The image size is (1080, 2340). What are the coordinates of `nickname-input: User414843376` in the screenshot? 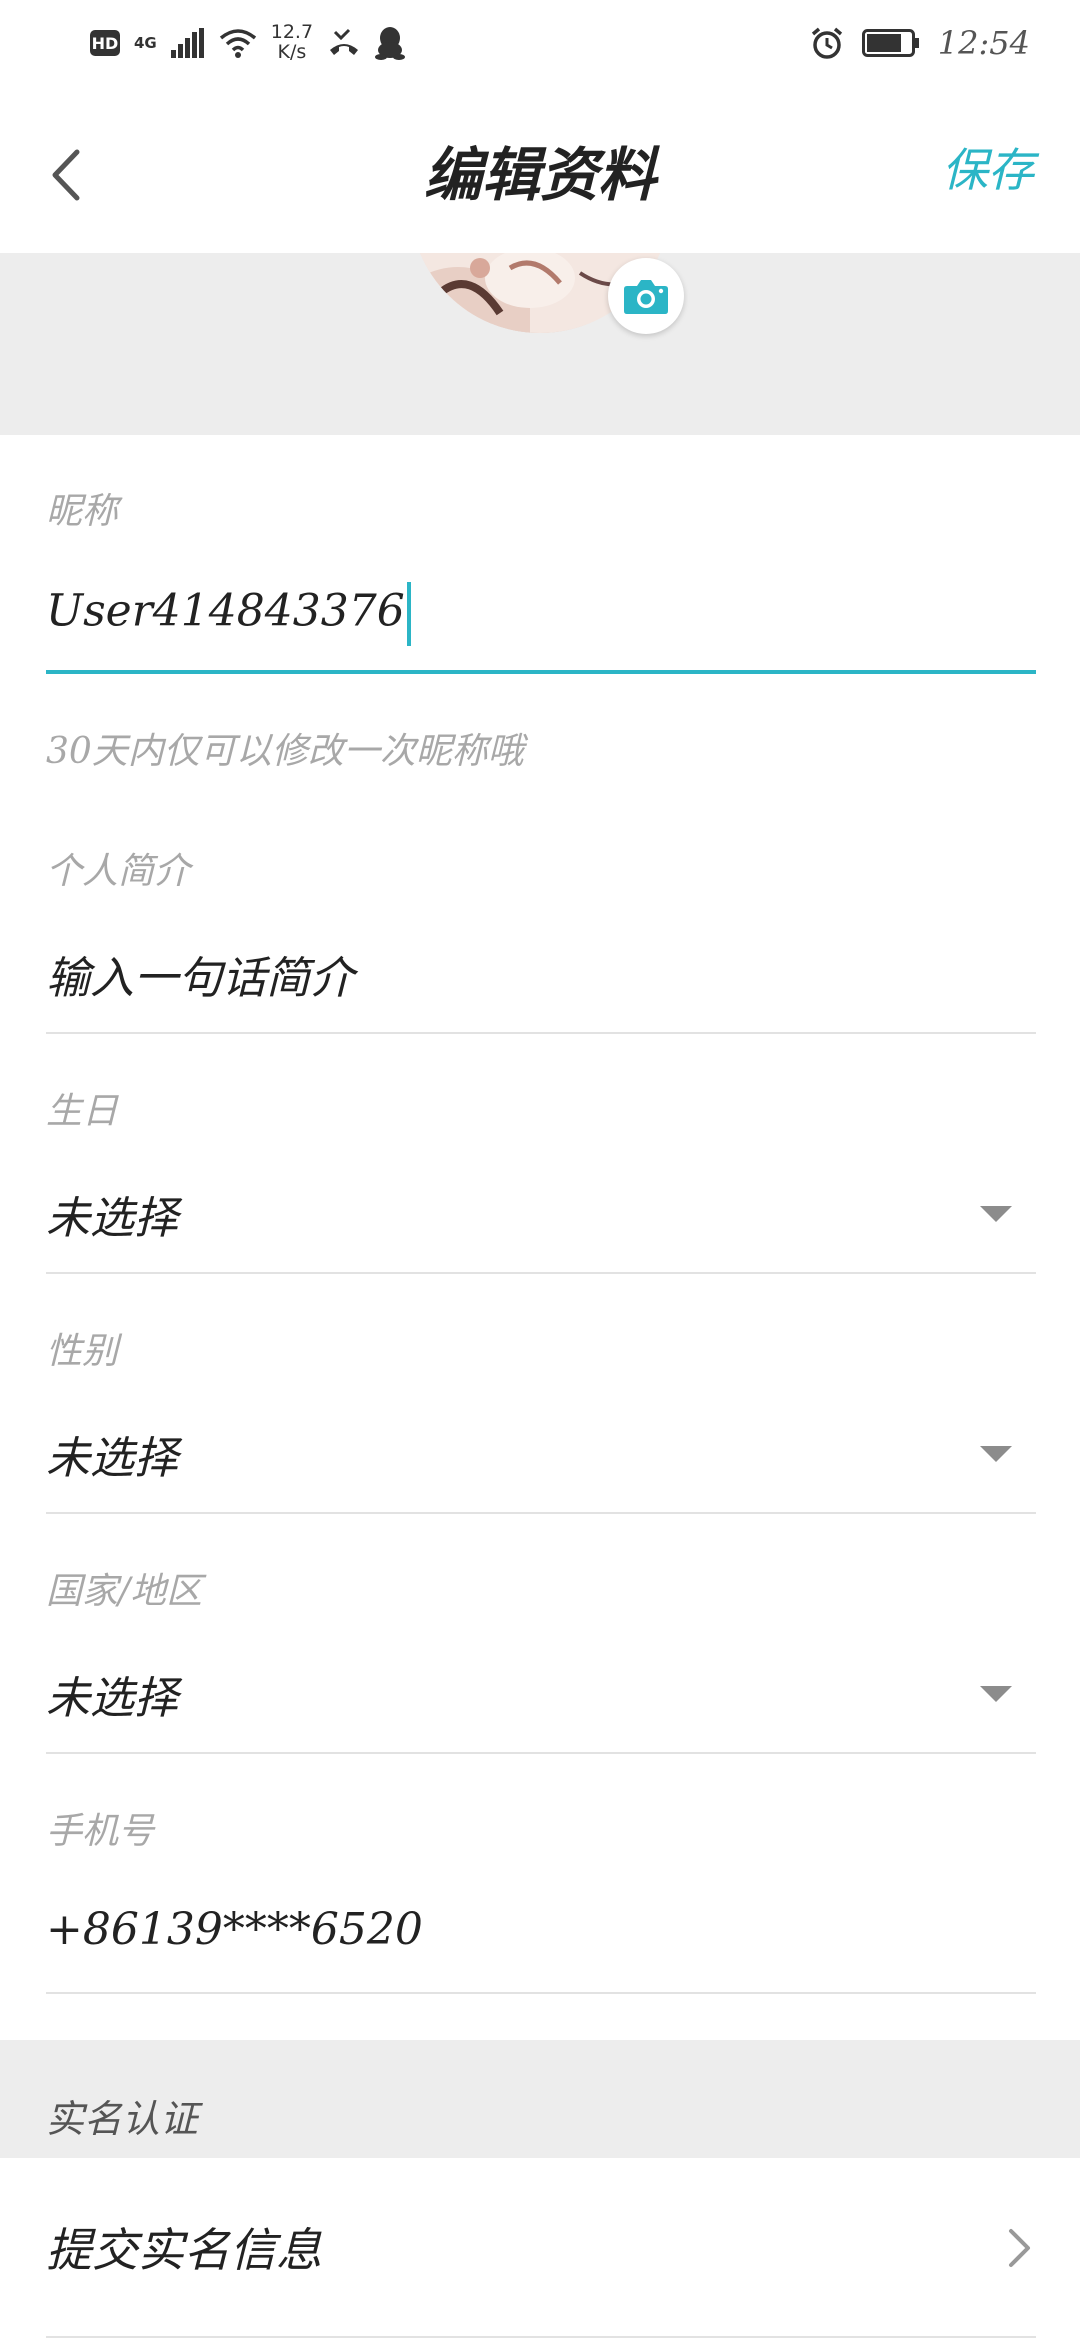 It's located at (228, 614).